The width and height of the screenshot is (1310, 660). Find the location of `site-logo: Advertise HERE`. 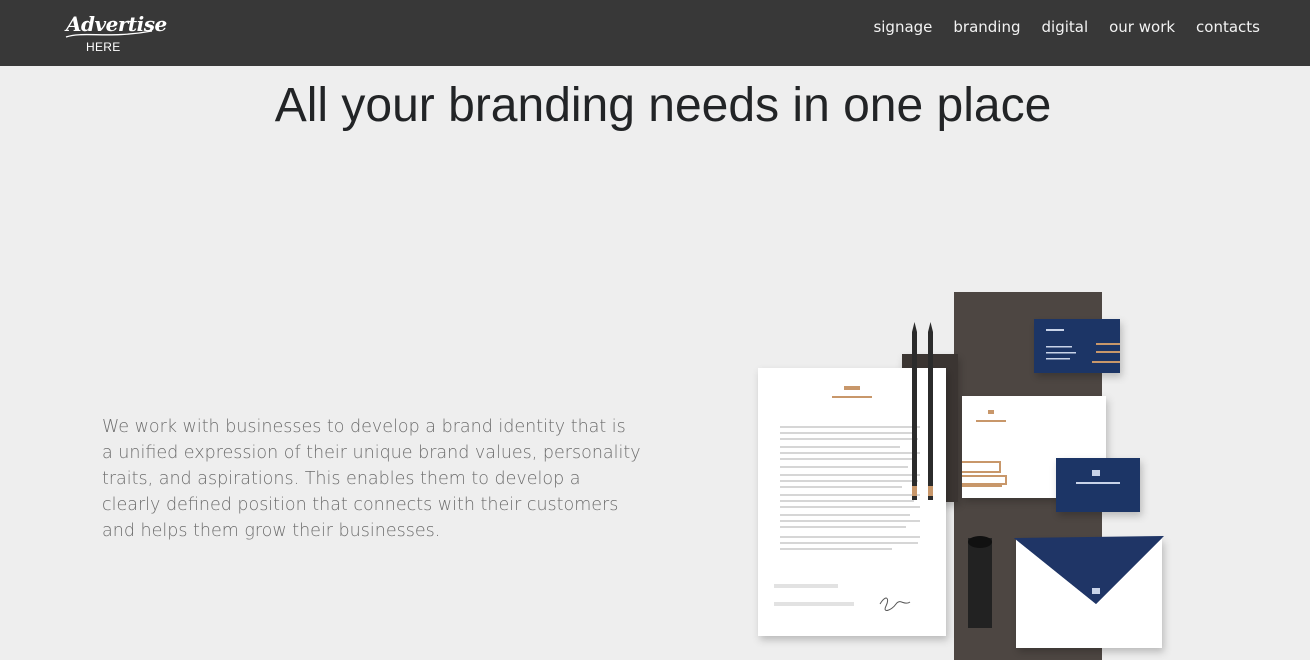

site-logo: Advertise HERE is located at coordinates (115, 34).